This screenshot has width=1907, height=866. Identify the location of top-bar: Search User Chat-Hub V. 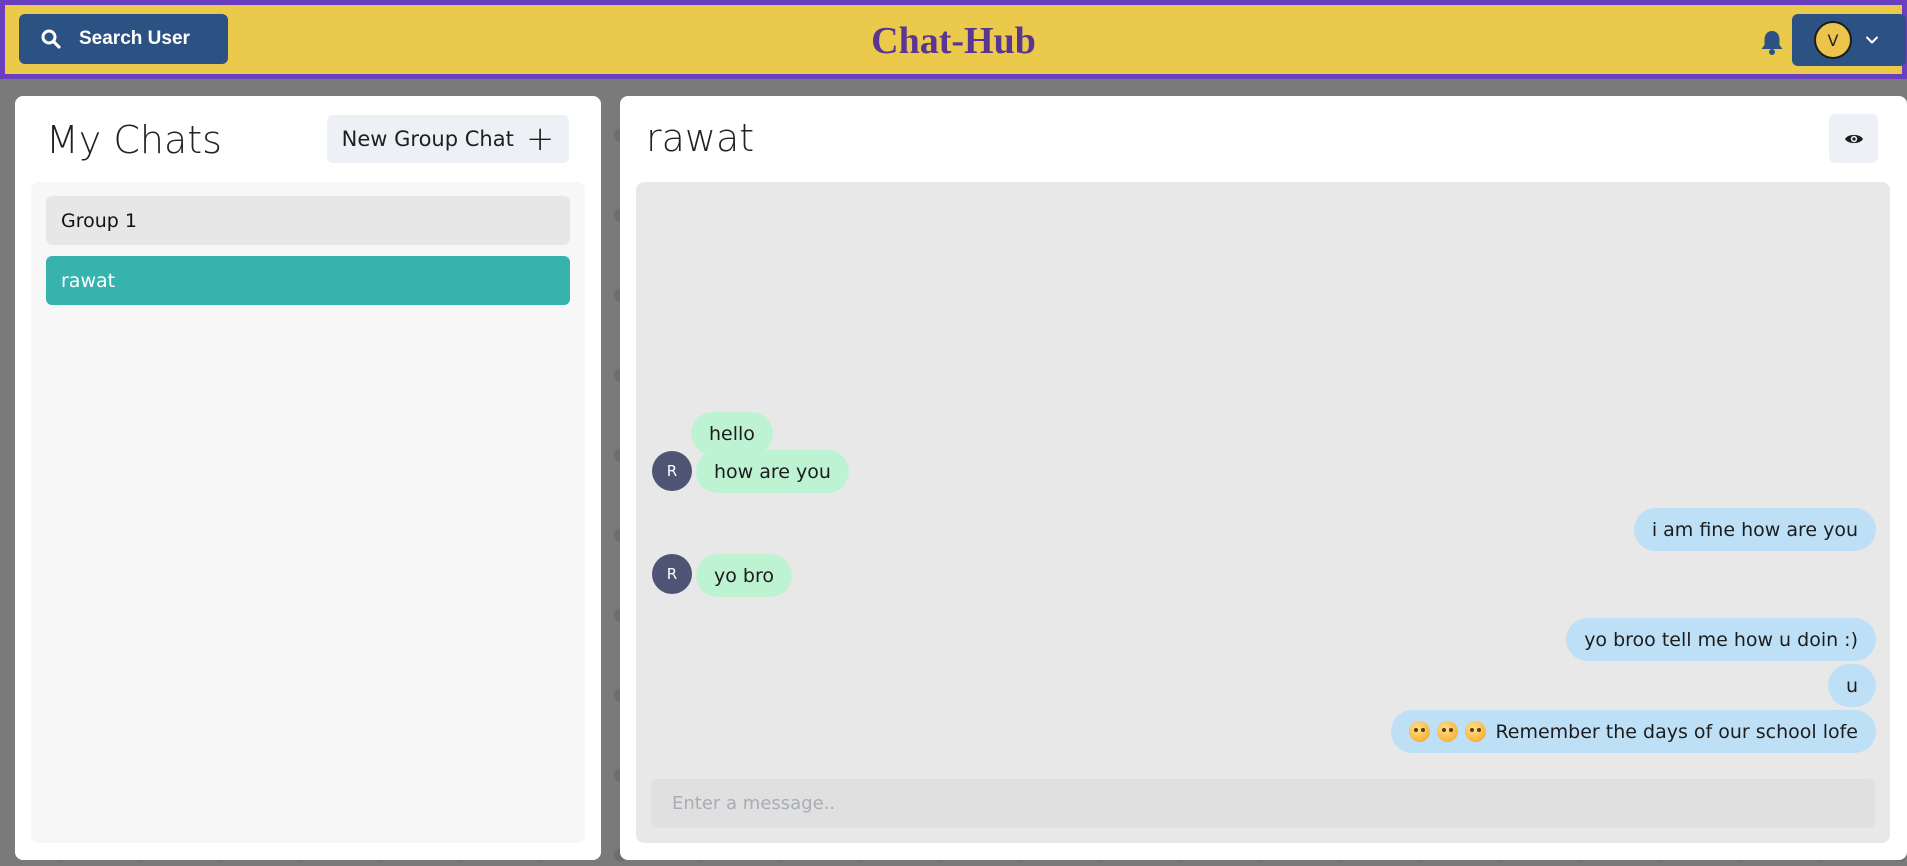
(953, 39).